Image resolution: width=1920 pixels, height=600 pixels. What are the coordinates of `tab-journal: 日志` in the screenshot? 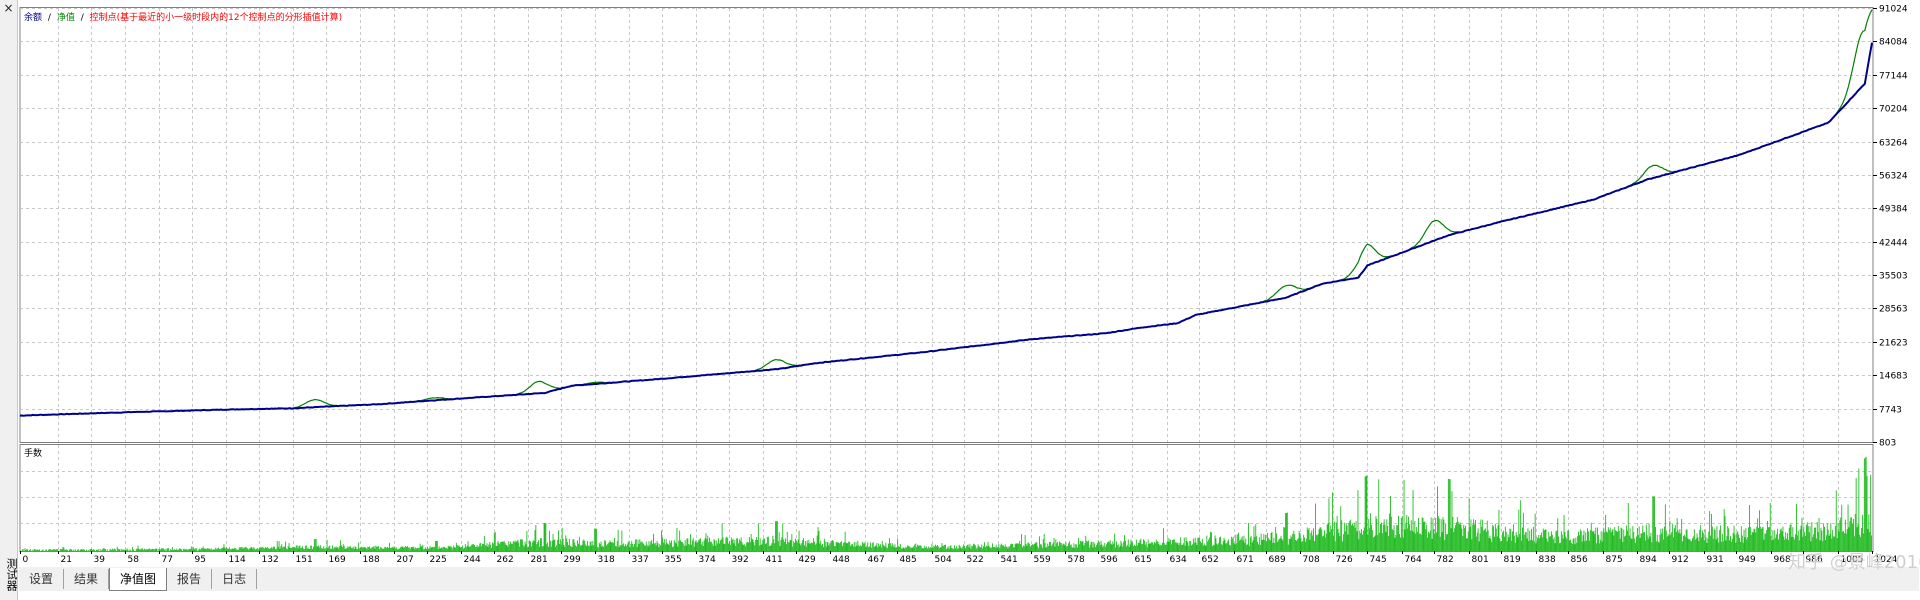 It's located at (235, 579).